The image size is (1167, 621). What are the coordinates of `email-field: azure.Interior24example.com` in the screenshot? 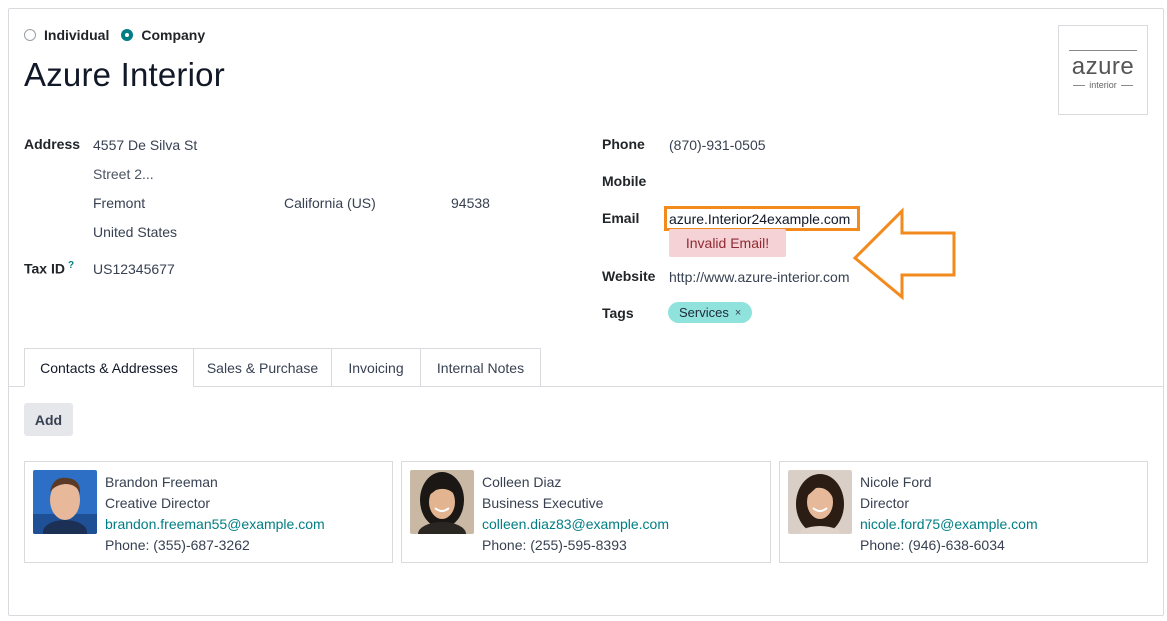 It's located at (759, 219).